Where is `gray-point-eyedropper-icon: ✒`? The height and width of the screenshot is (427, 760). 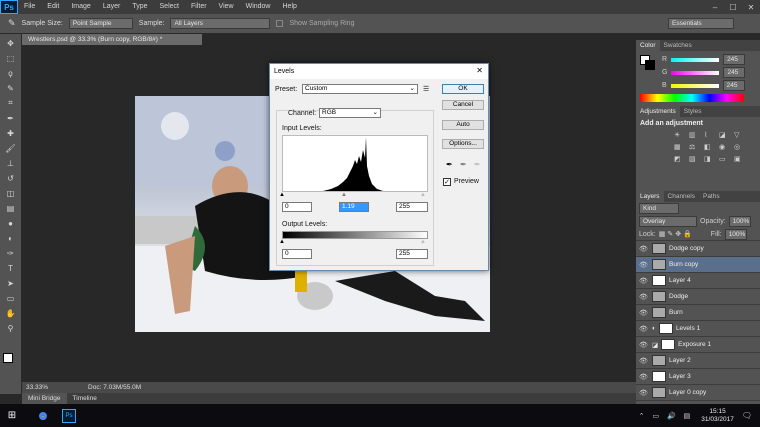
gray-point-eyedropper-icon: ✒ is located at coordinates (463, 164).